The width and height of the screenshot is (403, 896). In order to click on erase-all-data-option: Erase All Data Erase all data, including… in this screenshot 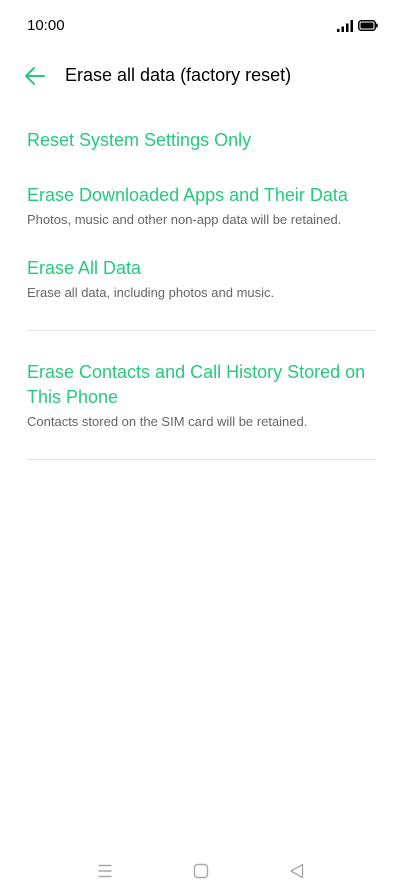, I will do `click(201, 279)`.